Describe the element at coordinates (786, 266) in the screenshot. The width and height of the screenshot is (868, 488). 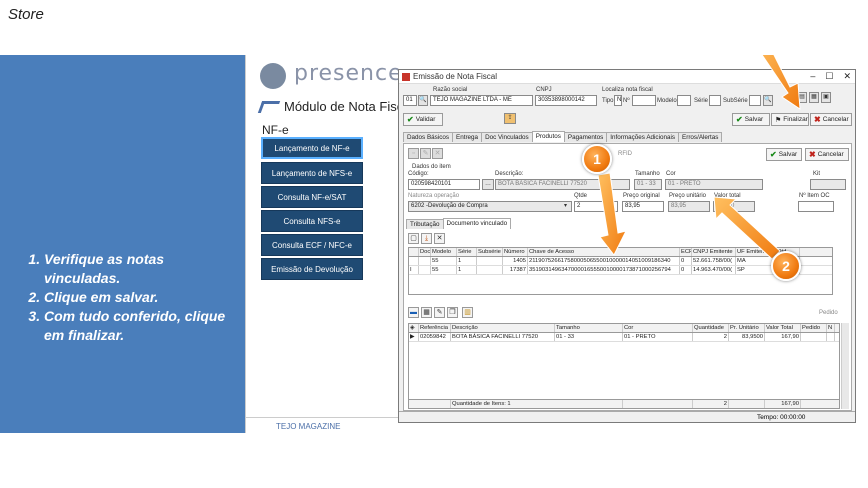
I see `callout-2: 2` at that location.